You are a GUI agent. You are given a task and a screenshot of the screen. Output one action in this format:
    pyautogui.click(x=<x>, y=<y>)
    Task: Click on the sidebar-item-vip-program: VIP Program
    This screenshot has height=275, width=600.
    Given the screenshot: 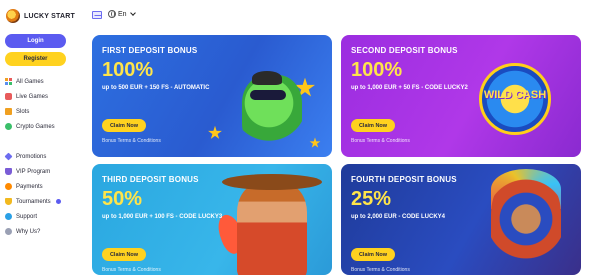 What is the action you would take?
    pyautogui.click(x=33, y=171)
    